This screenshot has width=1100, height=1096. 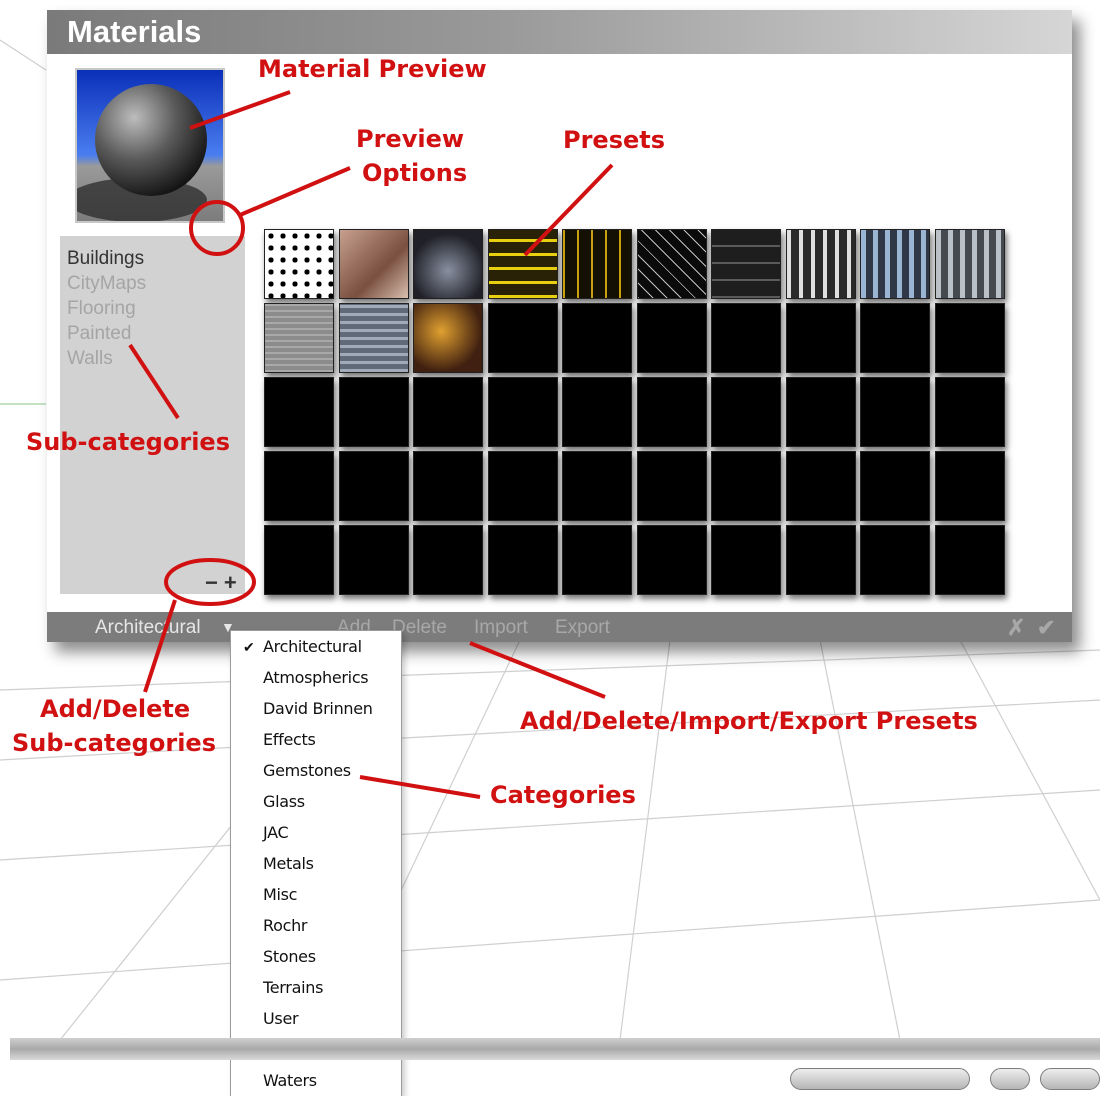 I want to click on category-menu-item: Terrains, so click(x=293, y=987).